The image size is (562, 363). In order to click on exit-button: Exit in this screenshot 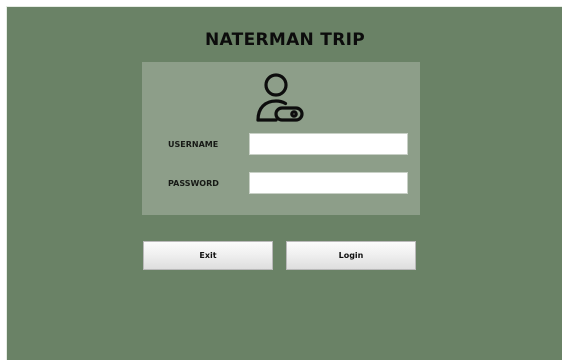, I will do `click(208, 255)`.